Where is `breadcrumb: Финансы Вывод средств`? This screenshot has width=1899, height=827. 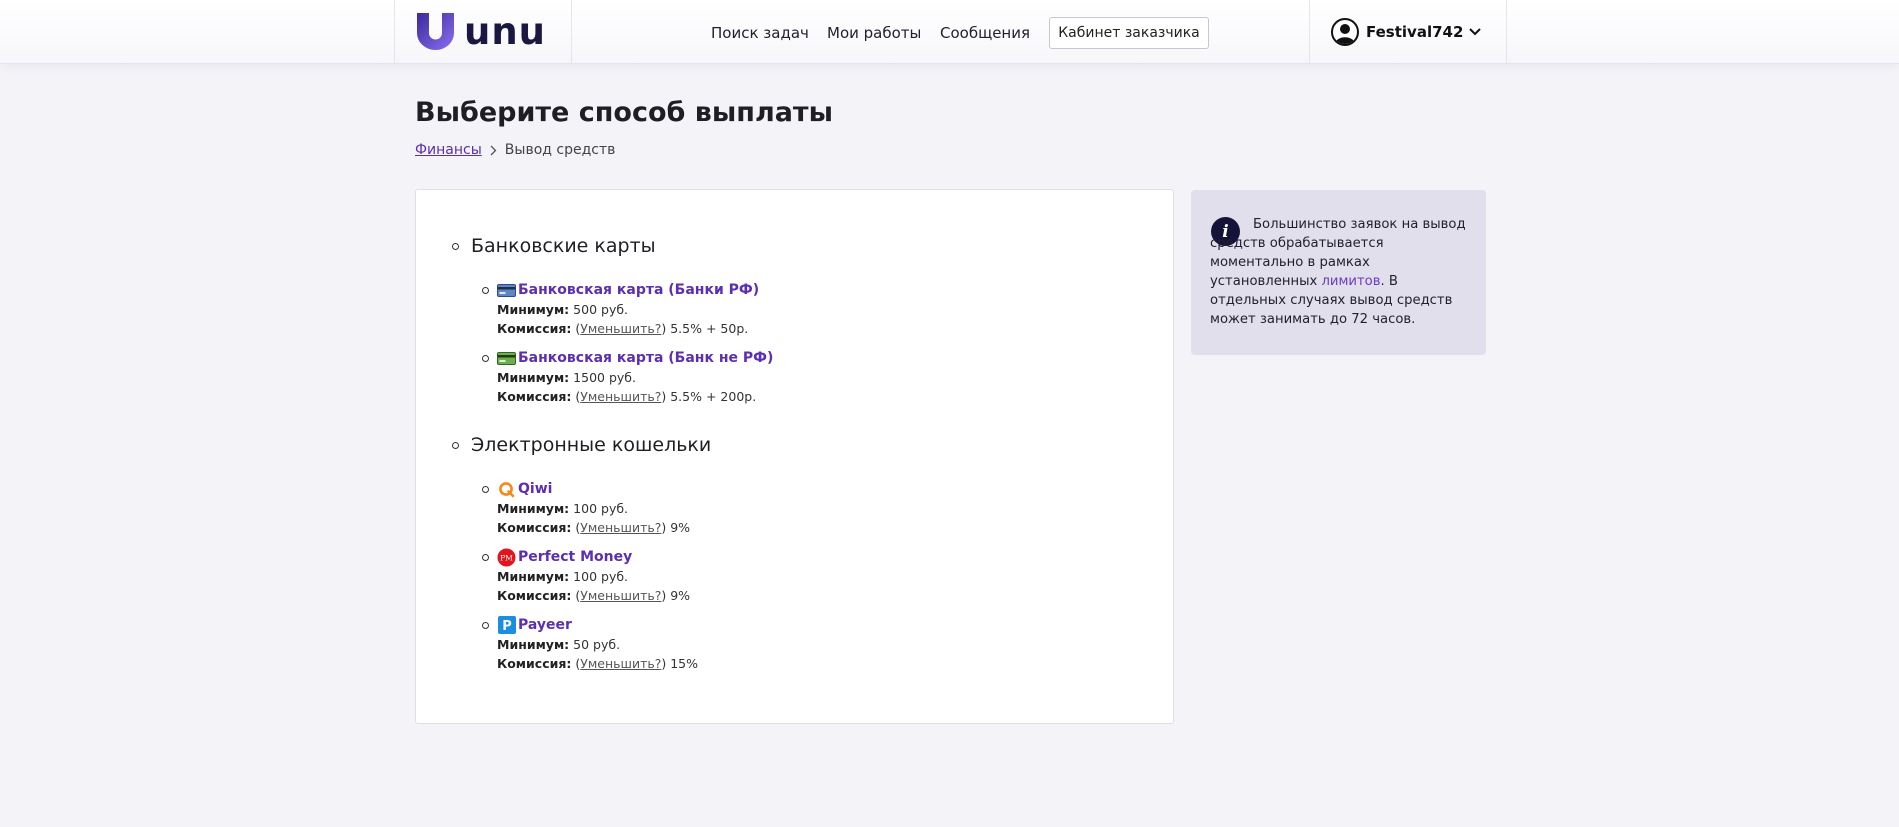
breadcrumb: Финансы Вывод средств is located at coordinates (515, 150).